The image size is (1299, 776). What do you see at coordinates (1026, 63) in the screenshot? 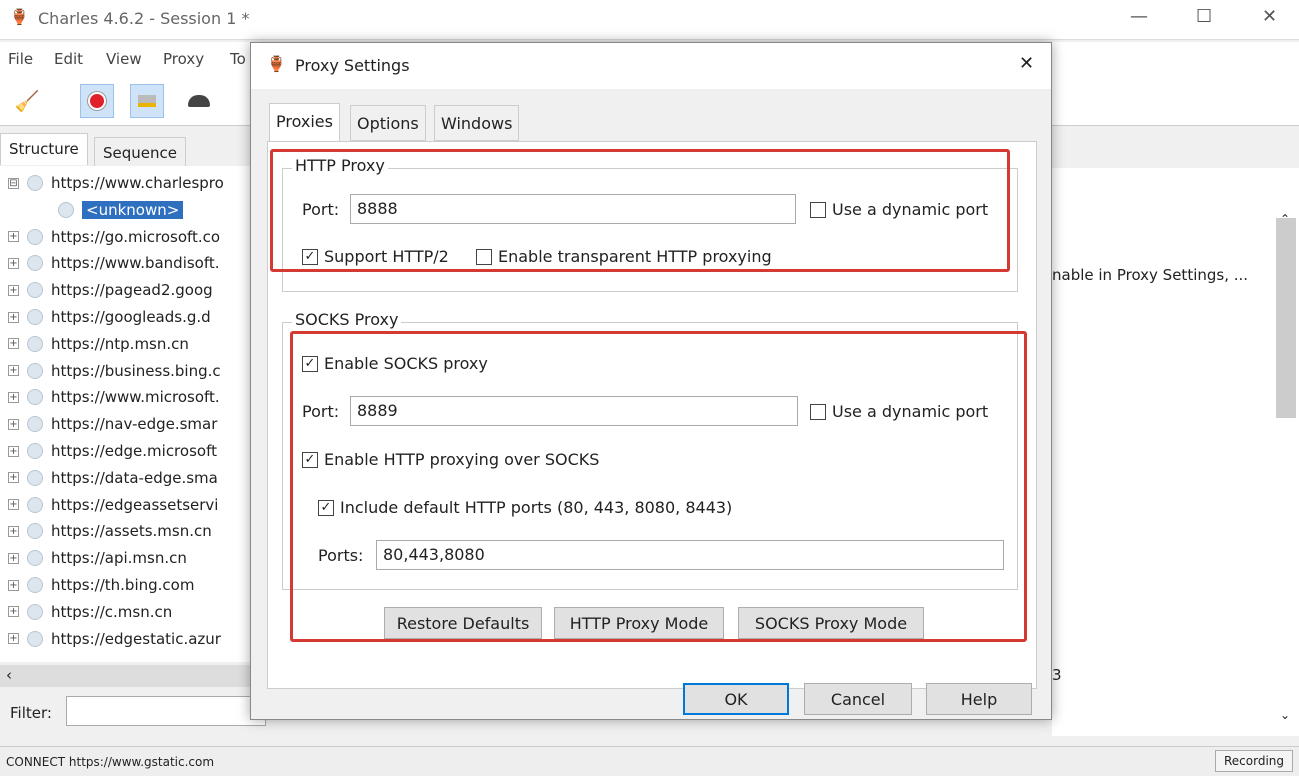
I see `dialog-close-button: ✕` at bounding box center [1026, 63].